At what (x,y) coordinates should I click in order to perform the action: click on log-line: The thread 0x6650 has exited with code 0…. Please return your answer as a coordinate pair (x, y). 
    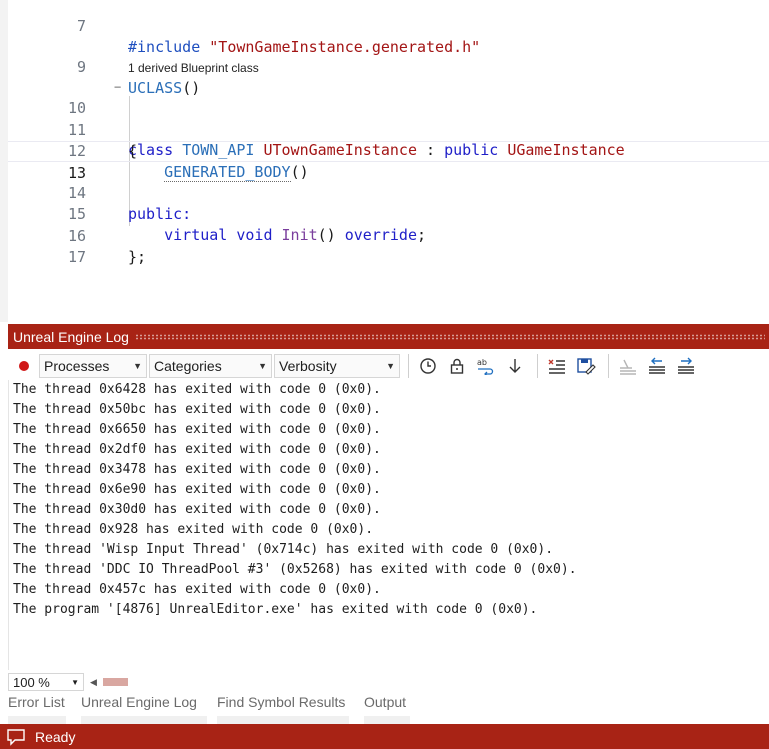
    Looking at the image, I should click on (197, 429).